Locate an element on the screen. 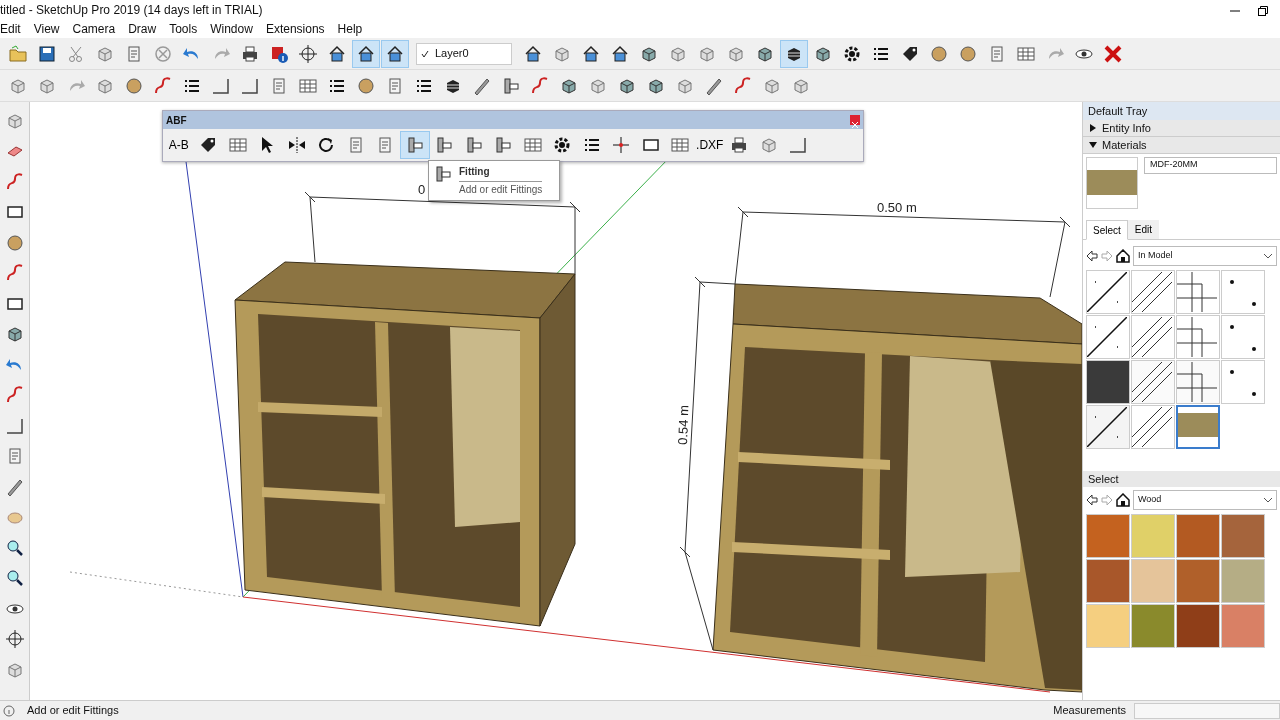 Image resolution: width=1280 pixels, height=720 pixels. layer-dropdown: Layer0 is located at coordinates (464, 53).